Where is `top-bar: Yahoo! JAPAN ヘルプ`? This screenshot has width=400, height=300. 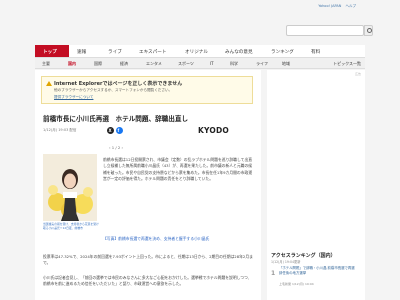
top-bar: Yahoo! JAPAN ヘルプ is located at coordinates (200, 9).